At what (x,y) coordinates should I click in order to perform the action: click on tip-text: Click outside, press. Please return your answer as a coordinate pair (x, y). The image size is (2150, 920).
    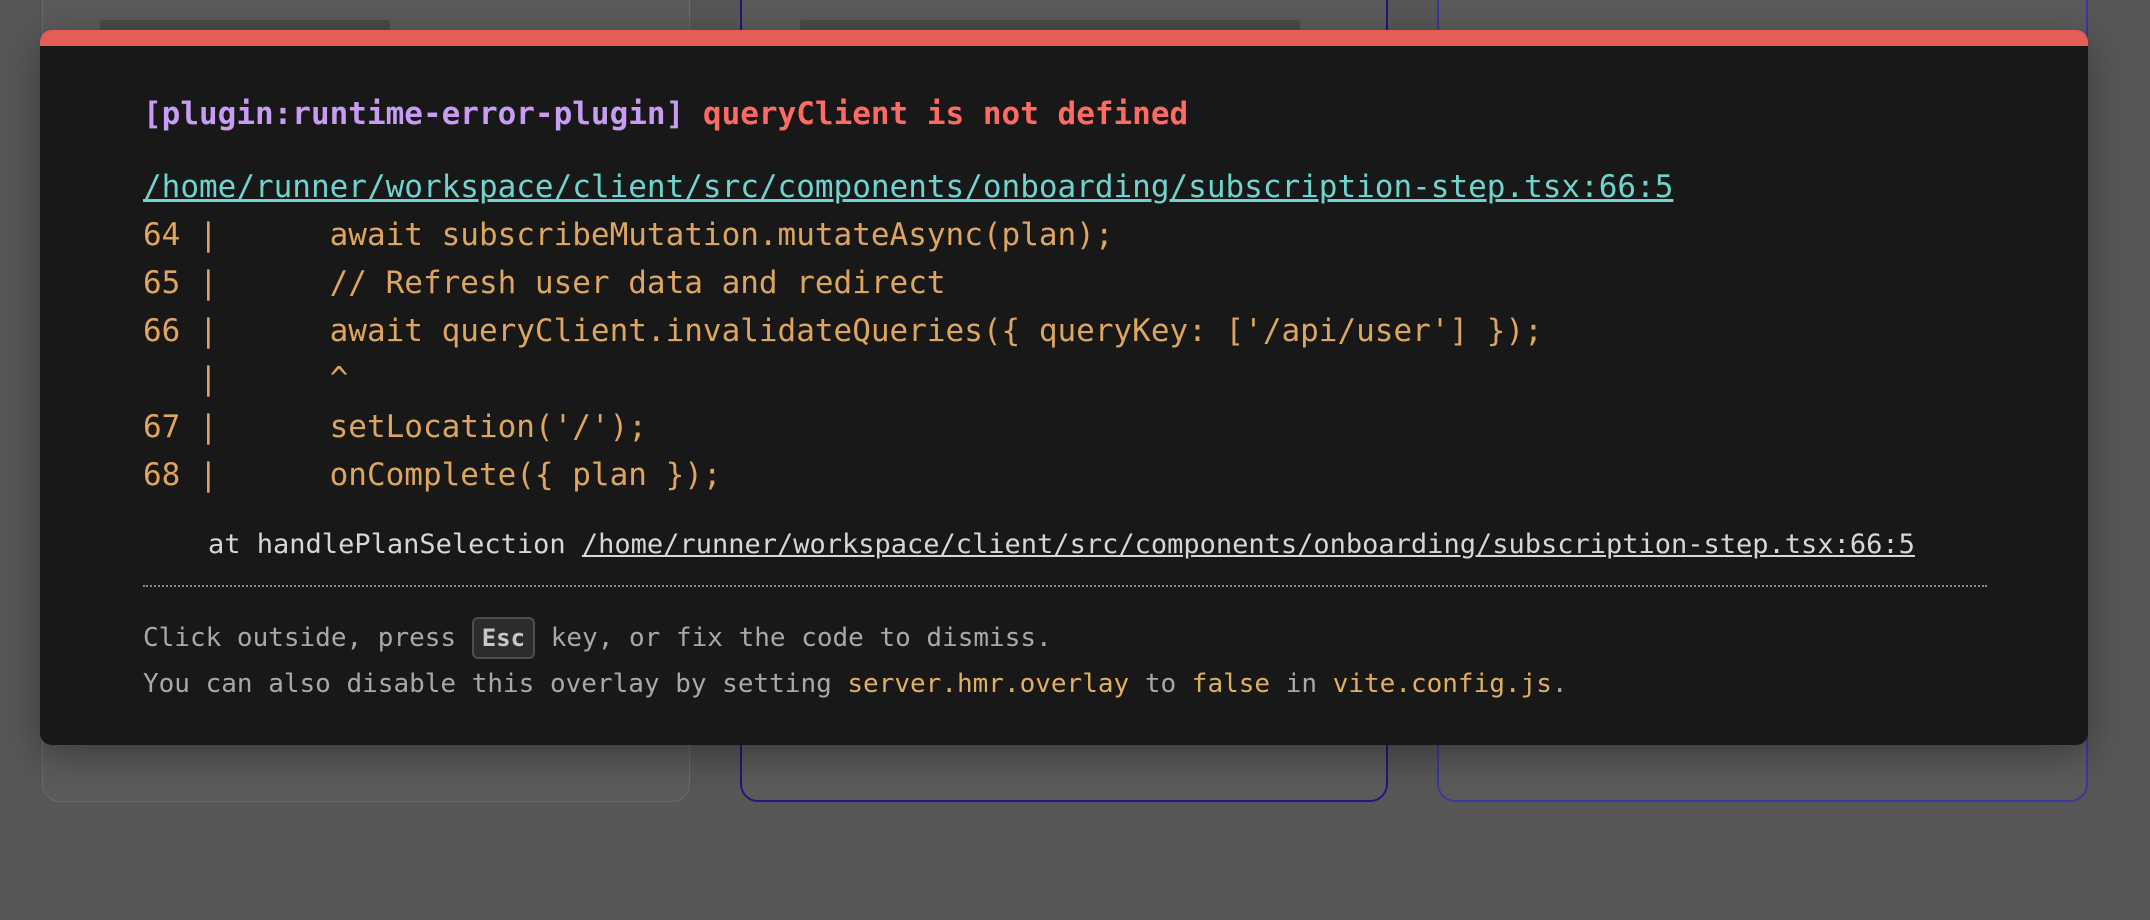
    Looking at the image, I should click on (307, 638).